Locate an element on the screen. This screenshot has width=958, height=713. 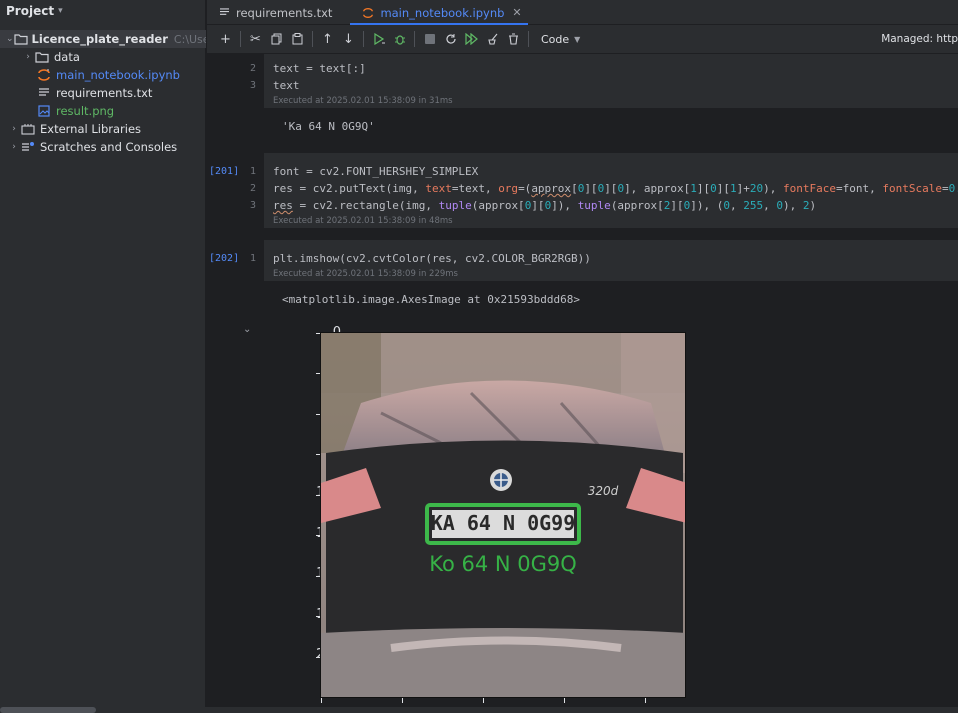
chevron-down-icon: ⌄ is located at coordinates (10, 39).